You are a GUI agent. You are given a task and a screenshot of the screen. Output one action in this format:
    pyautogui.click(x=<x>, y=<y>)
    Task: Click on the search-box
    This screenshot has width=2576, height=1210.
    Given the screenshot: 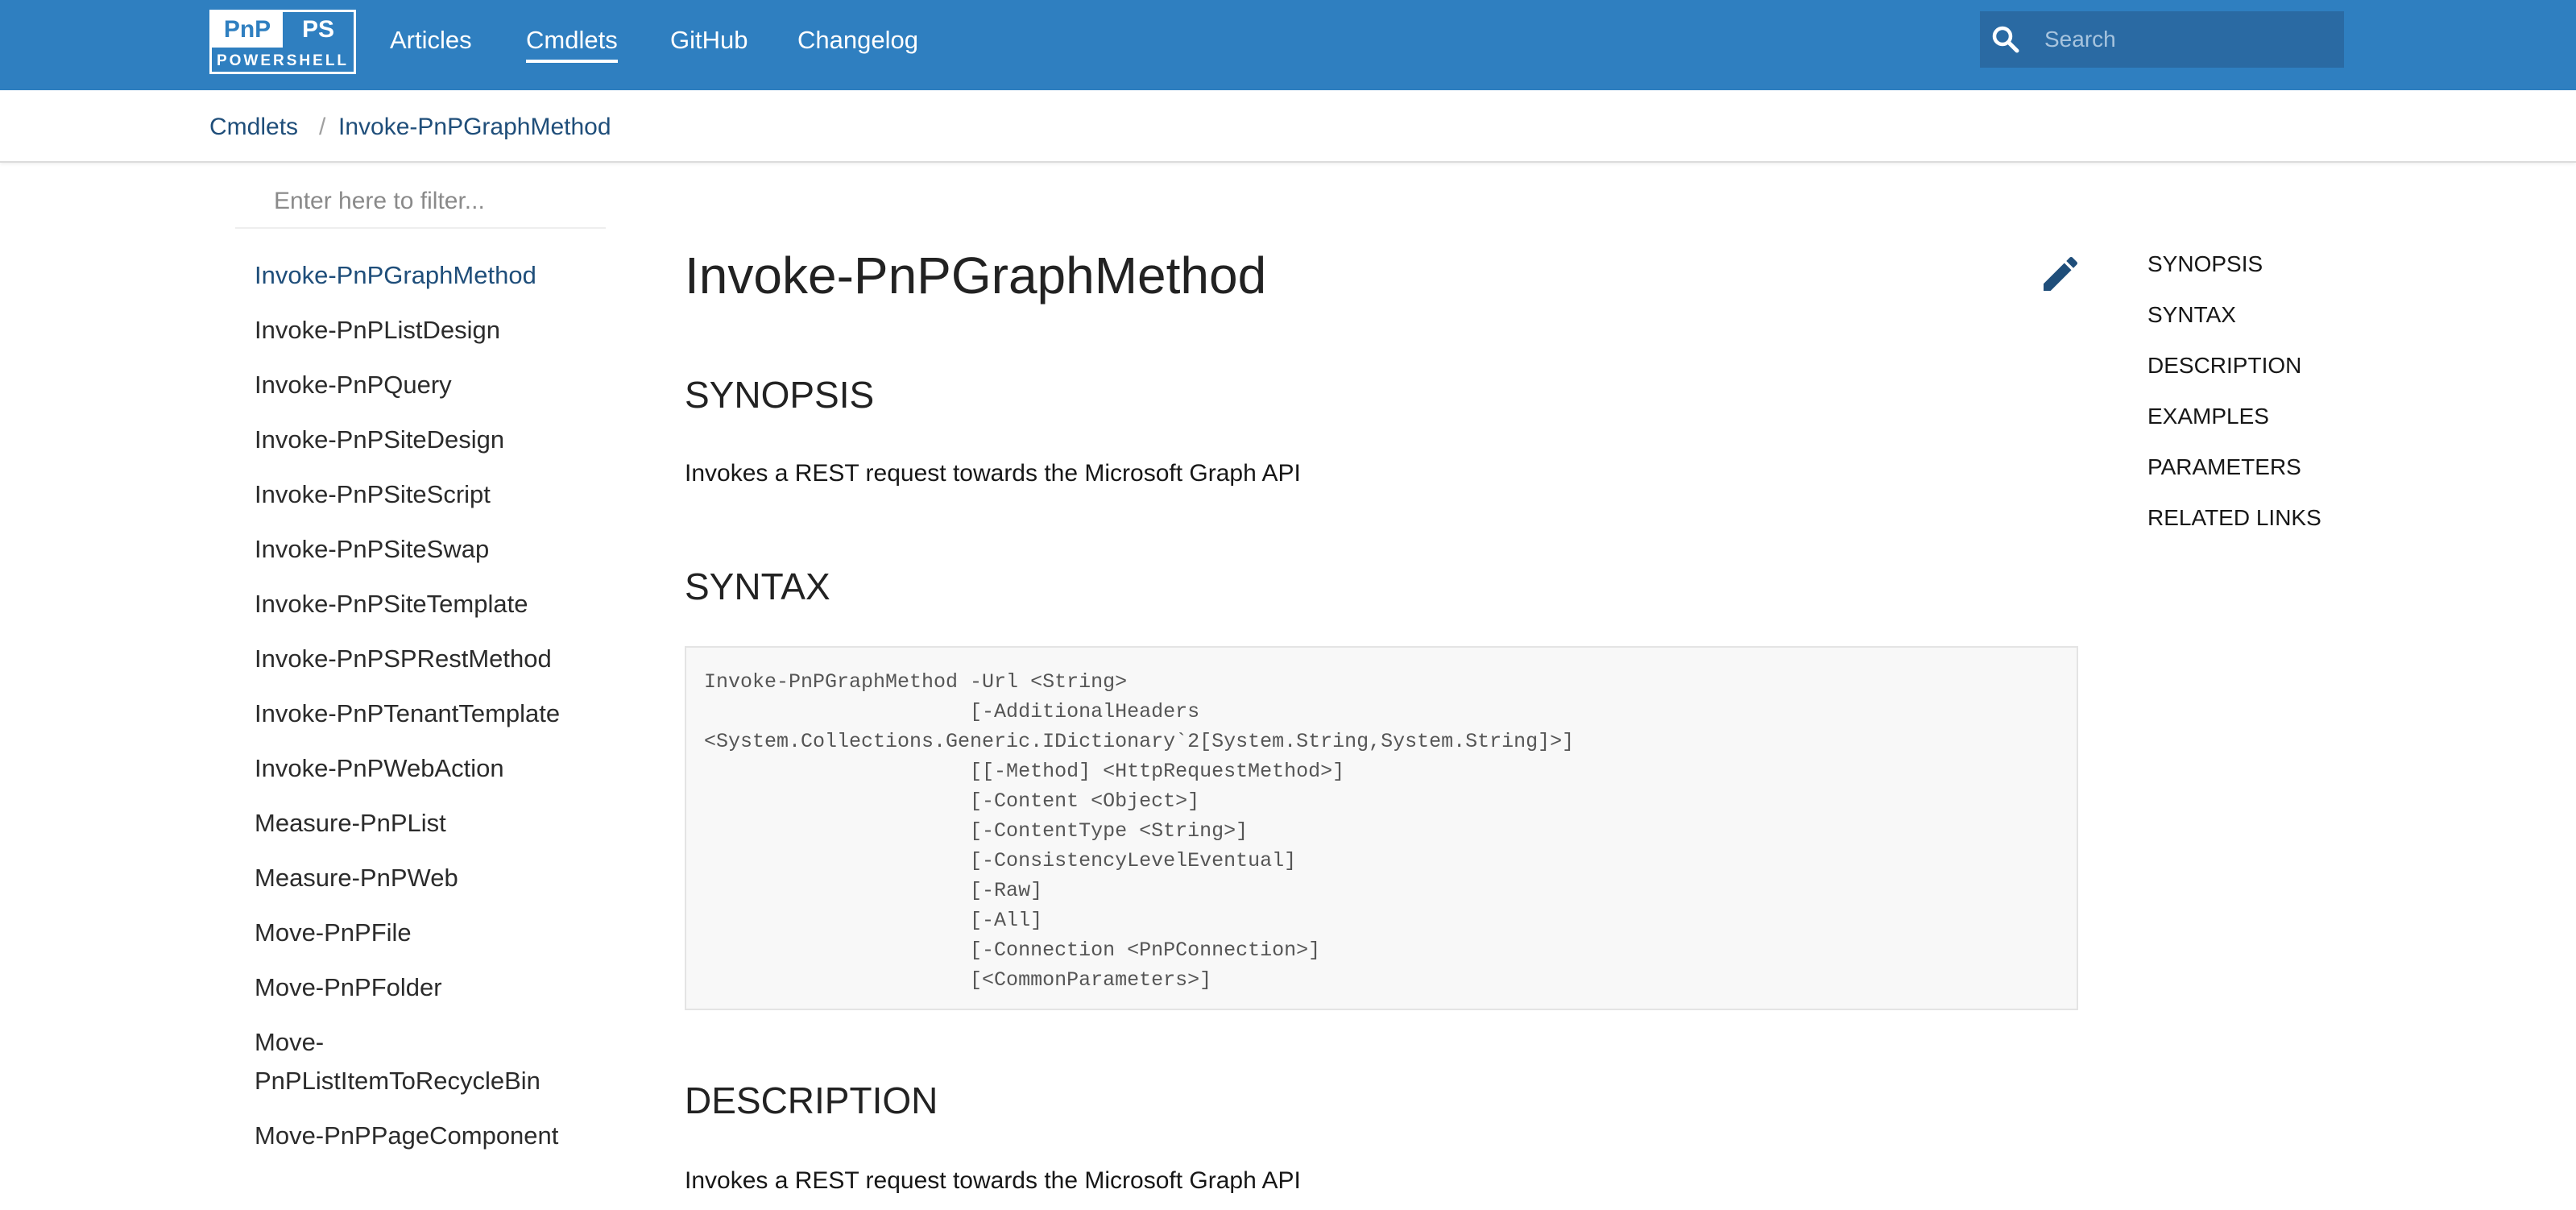 What is the action you would take?
    pyautogui.click(x=2162, y=39)
    